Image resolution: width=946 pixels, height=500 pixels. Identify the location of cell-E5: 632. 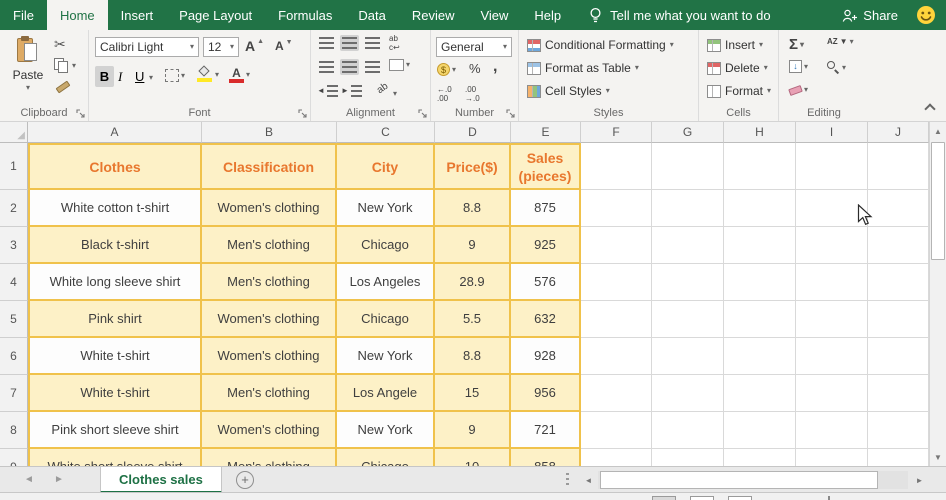
(546, 319).